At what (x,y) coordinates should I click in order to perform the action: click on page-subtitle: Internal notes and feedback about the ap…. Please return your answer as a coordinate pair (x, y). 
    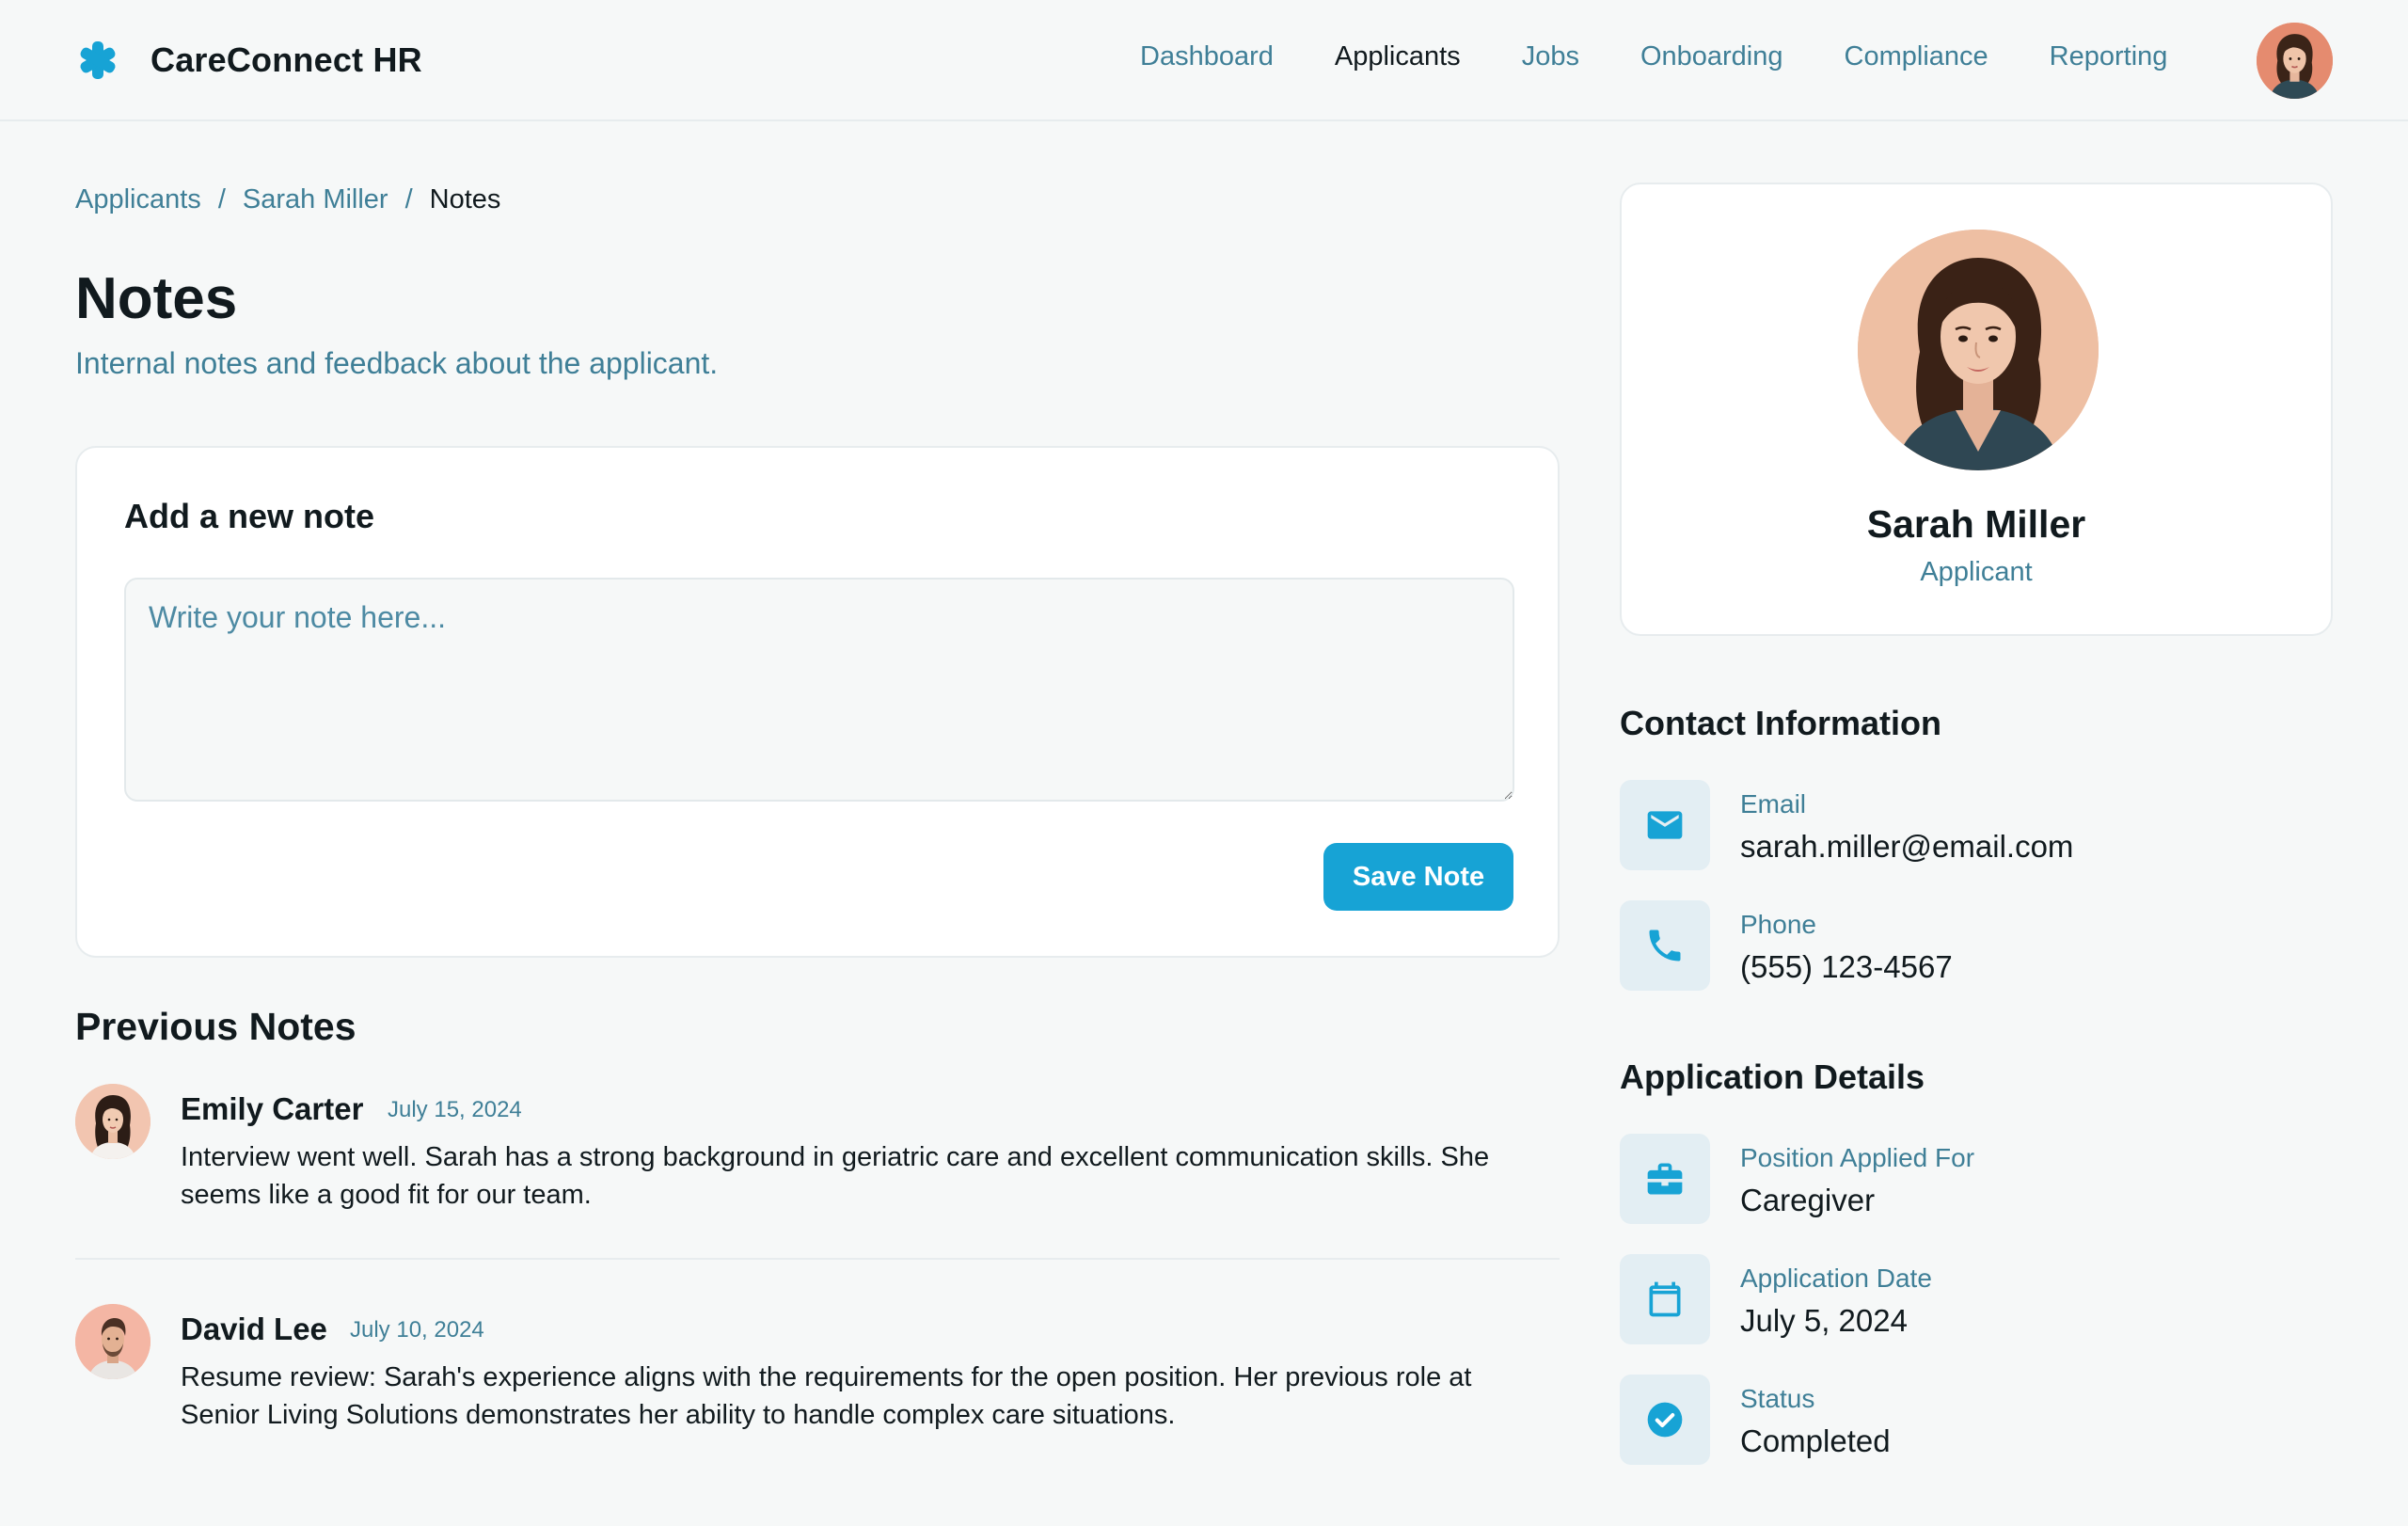
    Looking at the image, I should click on (397, 363).